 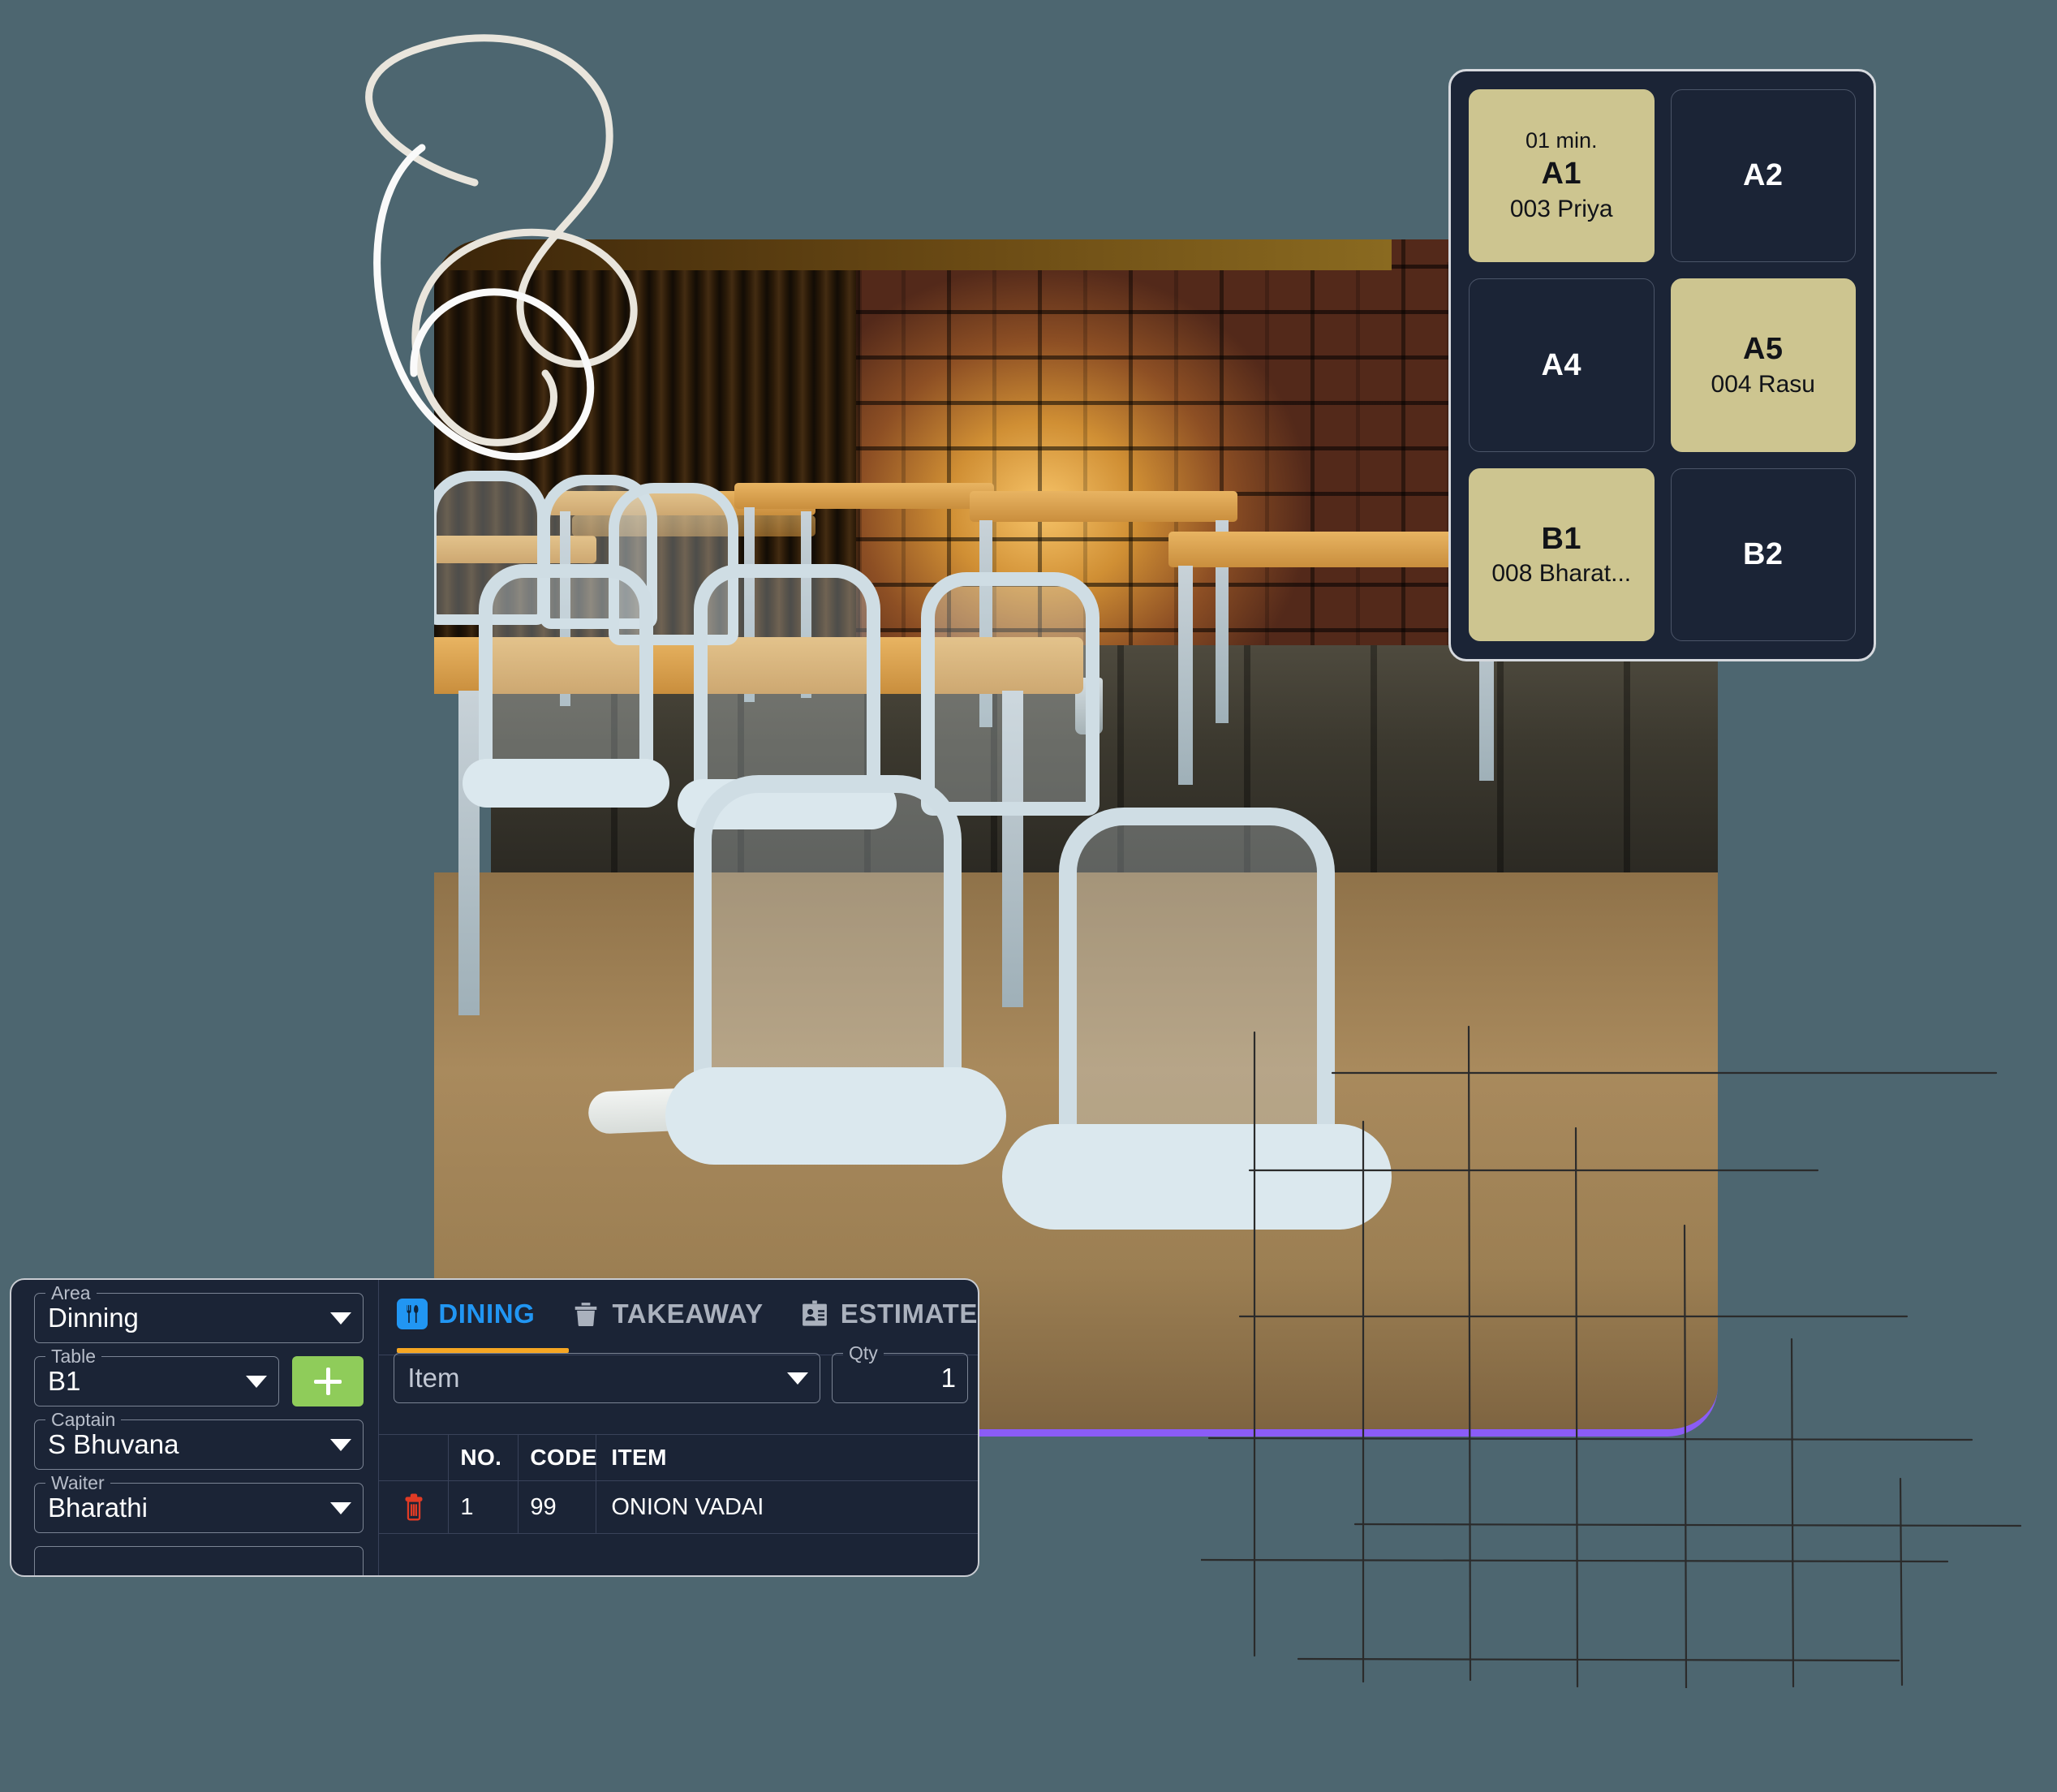 What do you see at coordinates (412, 1314) in the screenshot?
I see `cutlery-icon` at bounding box center [412, 1314].